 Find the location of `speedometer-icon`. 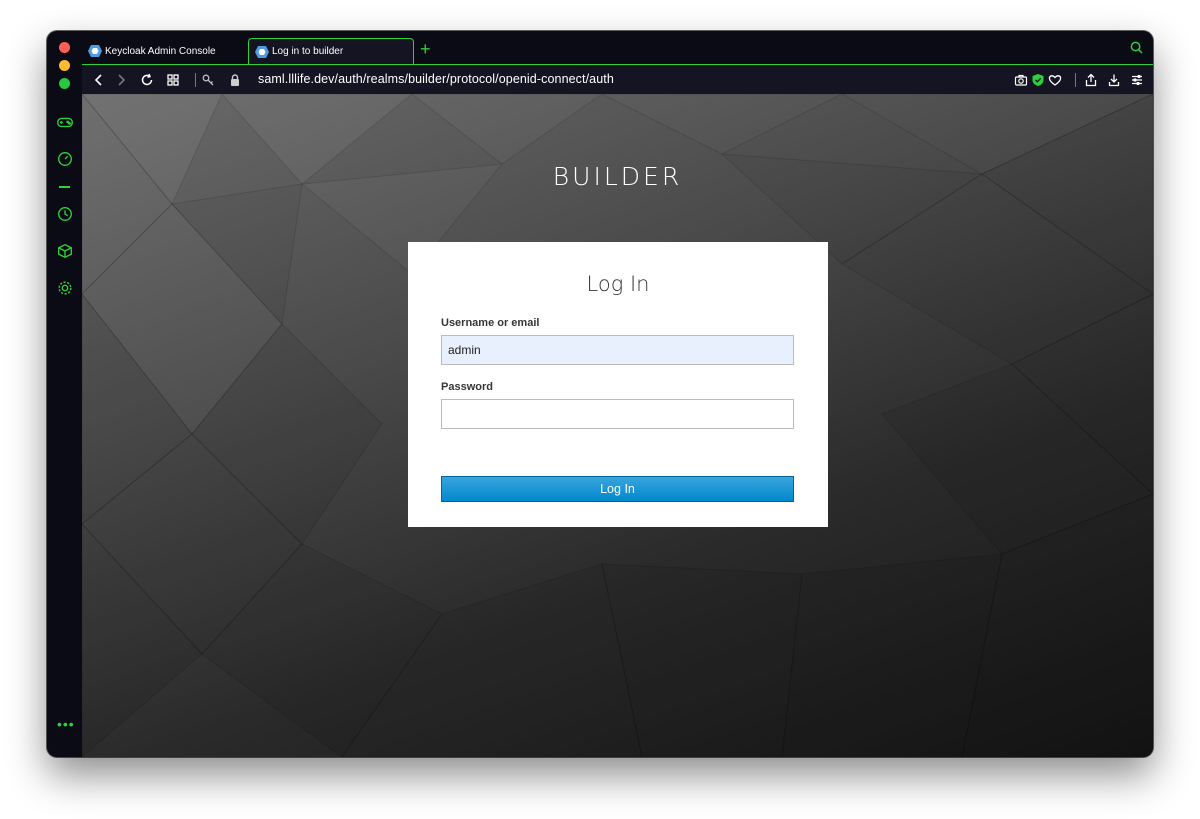

speedometer-icon is located at coordinates (65, 159).